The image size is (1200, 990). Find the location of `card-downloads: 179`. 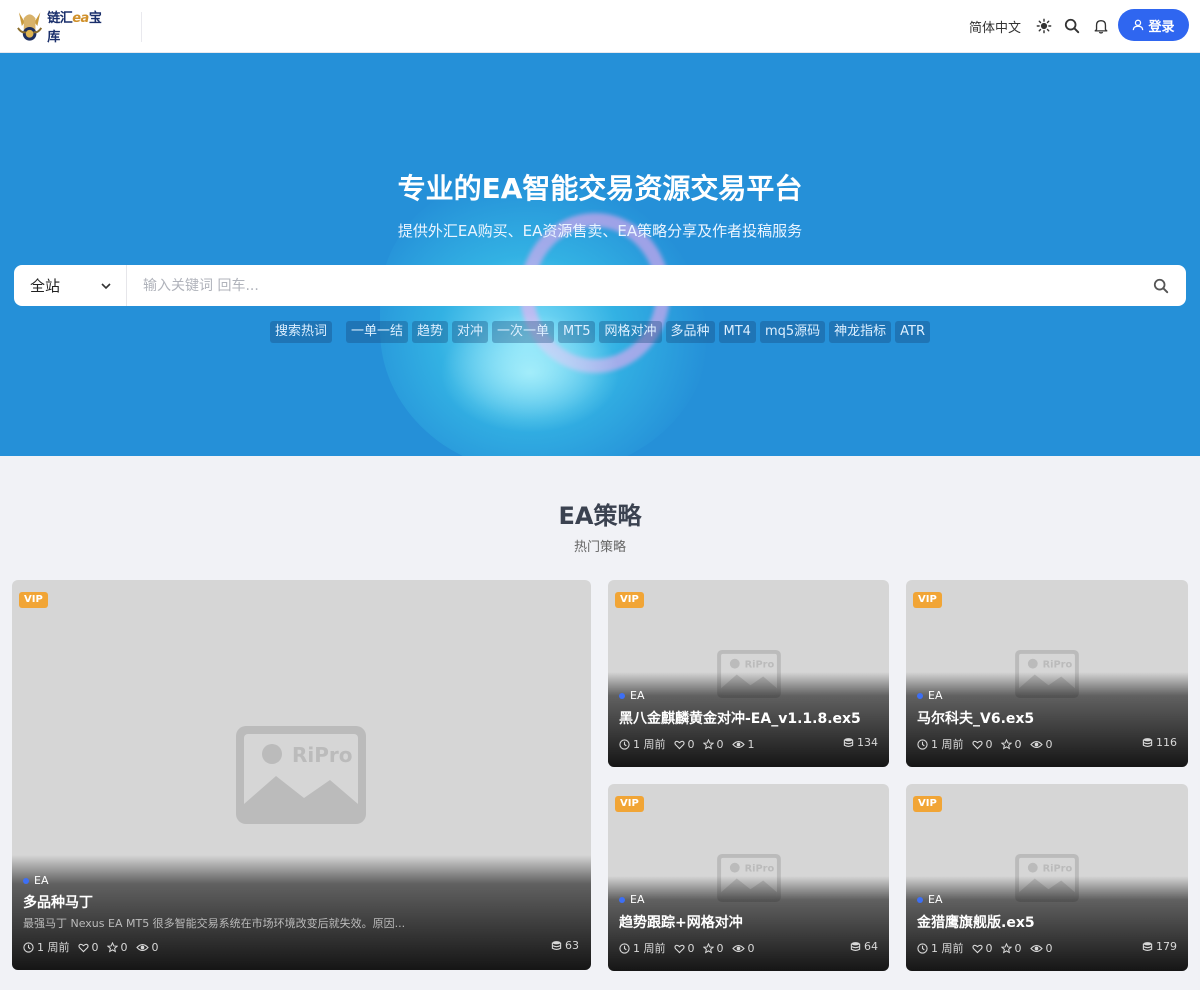

card-downloads: 179 is located at coordinates (1159, 946).